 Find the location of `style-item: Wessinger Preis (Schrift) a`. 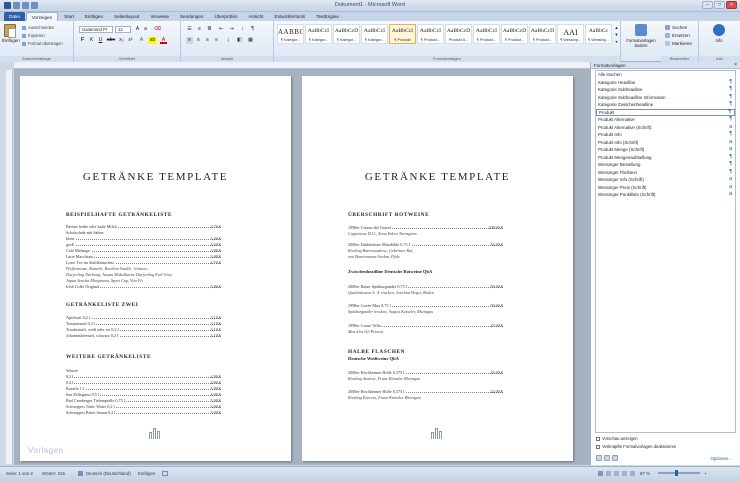

style-item: Wessinger Preis (Schrift) a is located at coordinates (665, 188).